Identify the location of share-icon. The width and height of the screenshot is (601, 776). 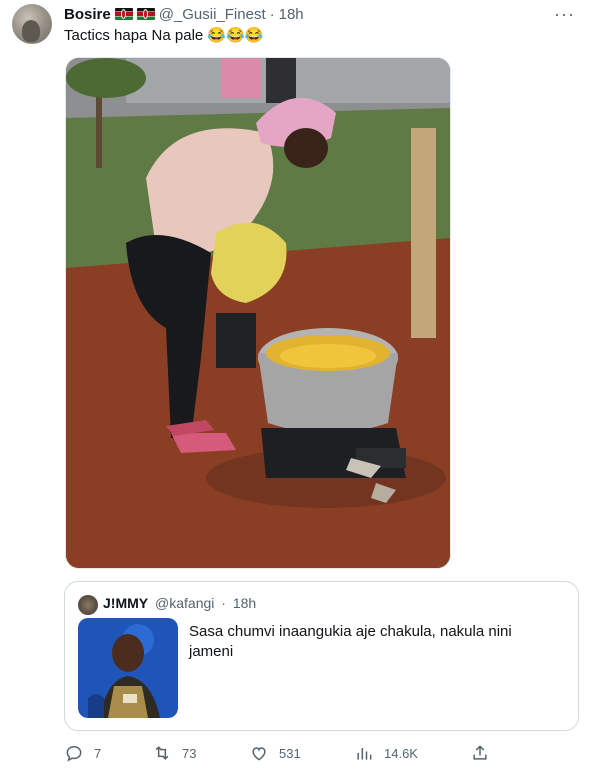
(480, 752).